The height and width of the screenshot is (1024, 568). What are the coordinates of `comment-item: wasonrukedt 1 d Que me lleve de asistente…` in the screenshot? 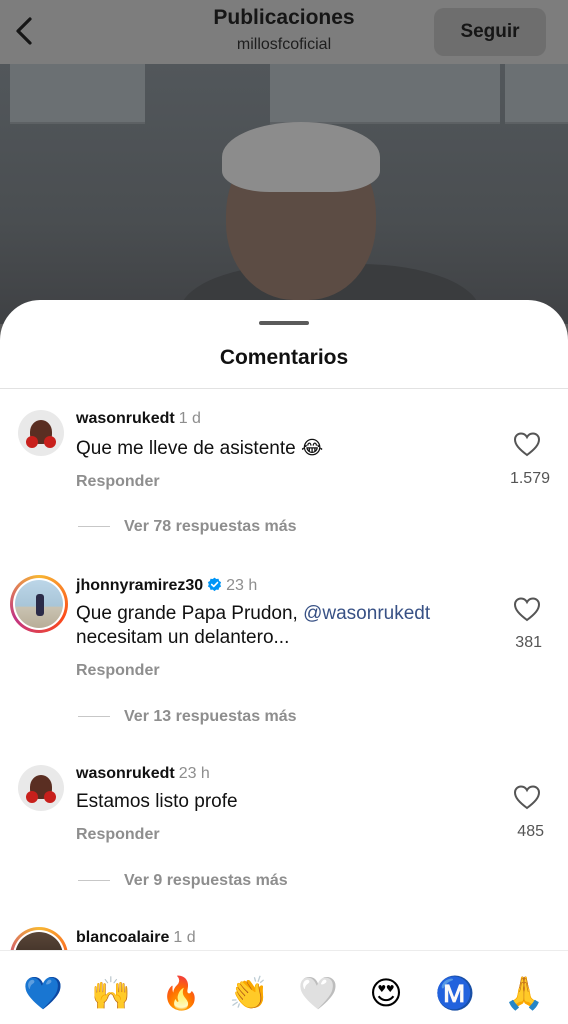 It's located at (284, 481).